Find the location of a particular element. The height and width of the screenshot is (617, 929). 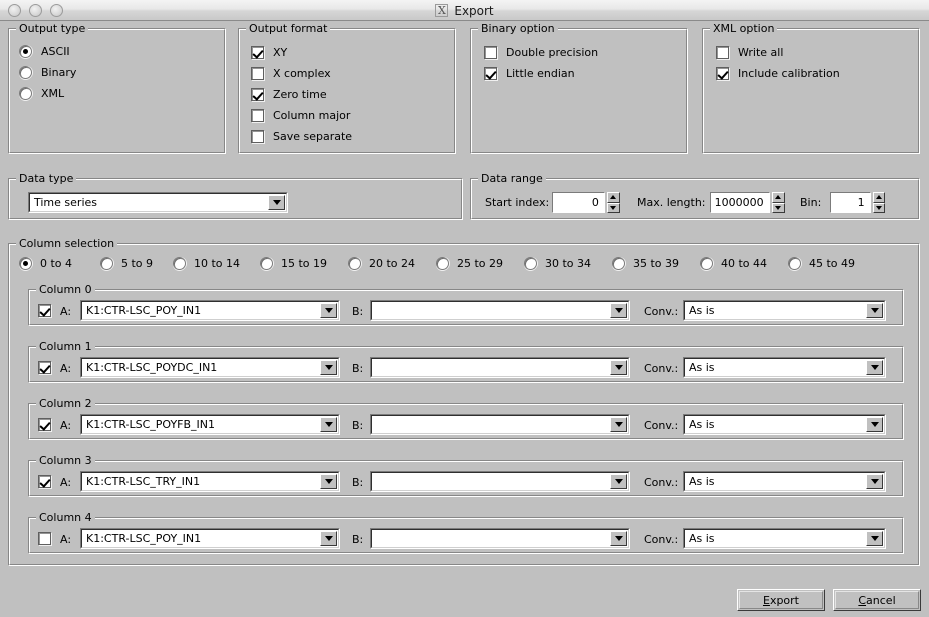

radio-output-type-xml: XML is located at coordinates (41, 93).